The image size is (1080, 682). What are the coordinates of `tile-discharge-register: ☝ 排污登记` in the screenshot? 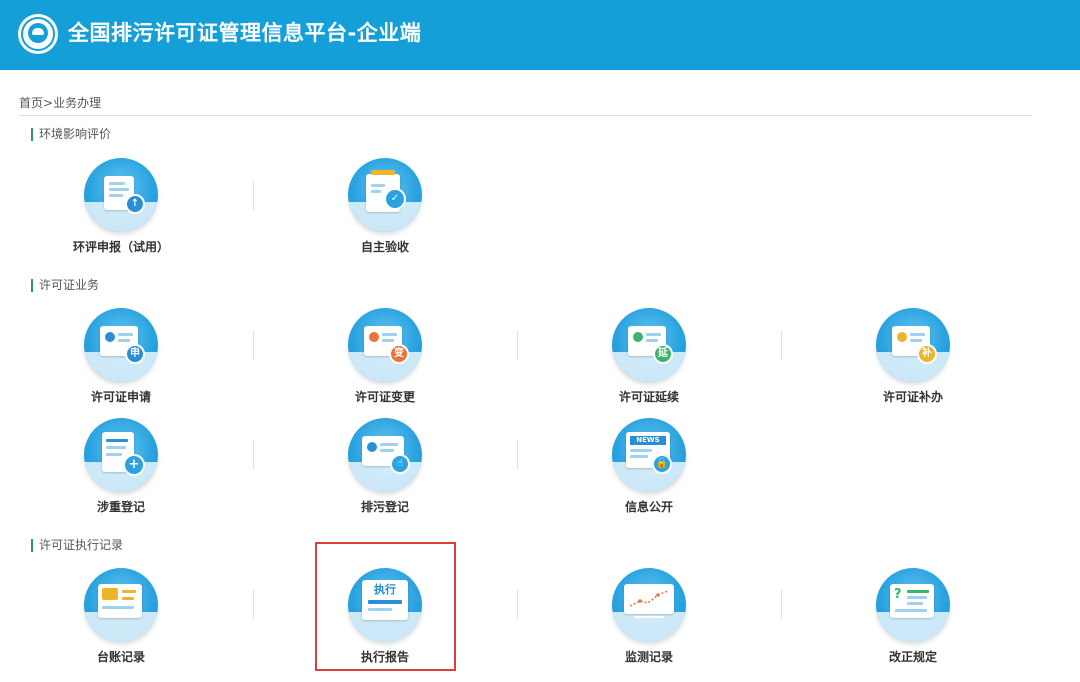 It's located at (385, 474).